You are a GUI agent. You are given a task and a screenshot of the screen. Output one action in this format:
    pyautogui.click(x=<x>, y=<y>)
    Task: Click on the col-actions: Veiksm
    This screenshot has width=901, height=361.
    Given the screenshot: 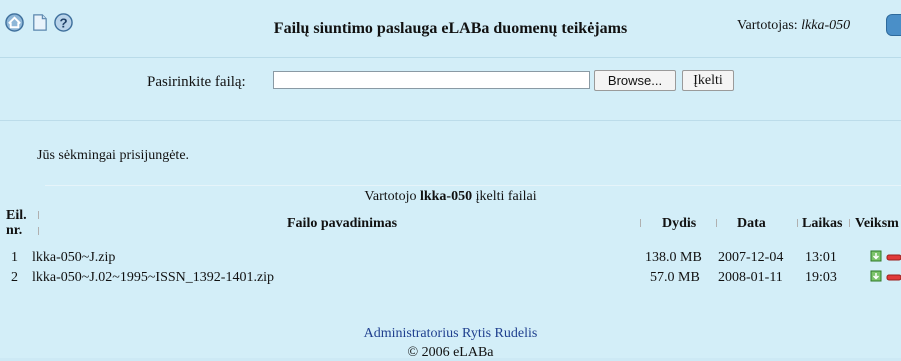 What is the action you would take?
    pyautogui.click(x=877, y=223)
    